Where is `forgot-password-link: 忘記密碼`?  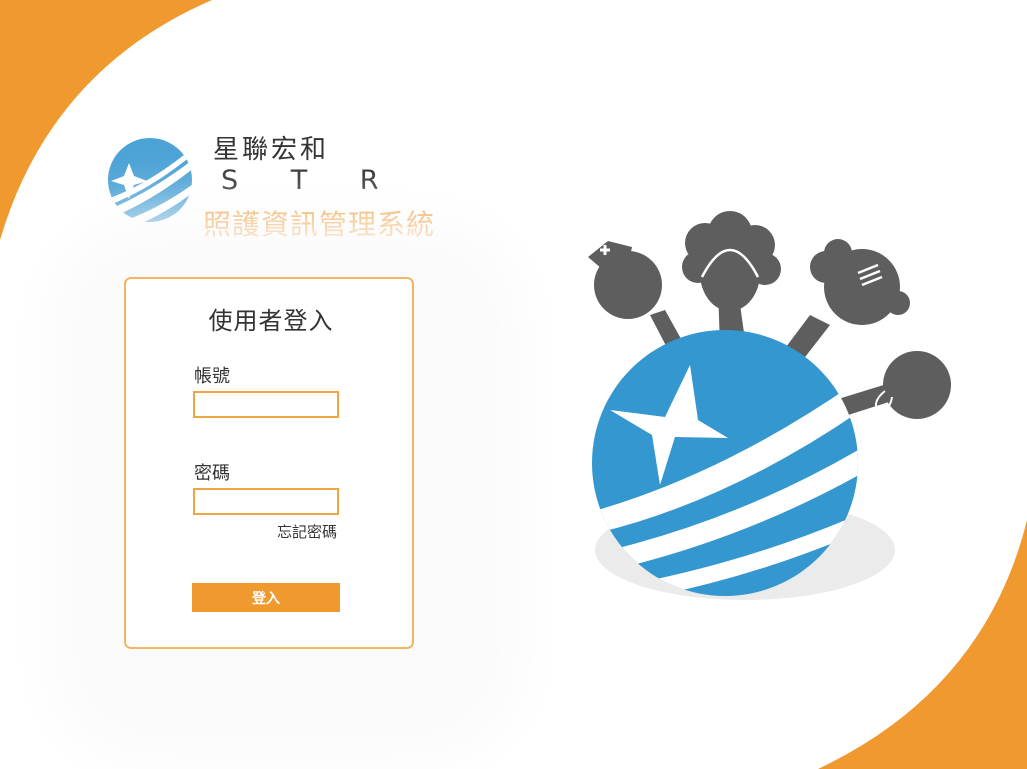 forgot-password-link: 忘記密碼 is located at coordinates (307, 531).